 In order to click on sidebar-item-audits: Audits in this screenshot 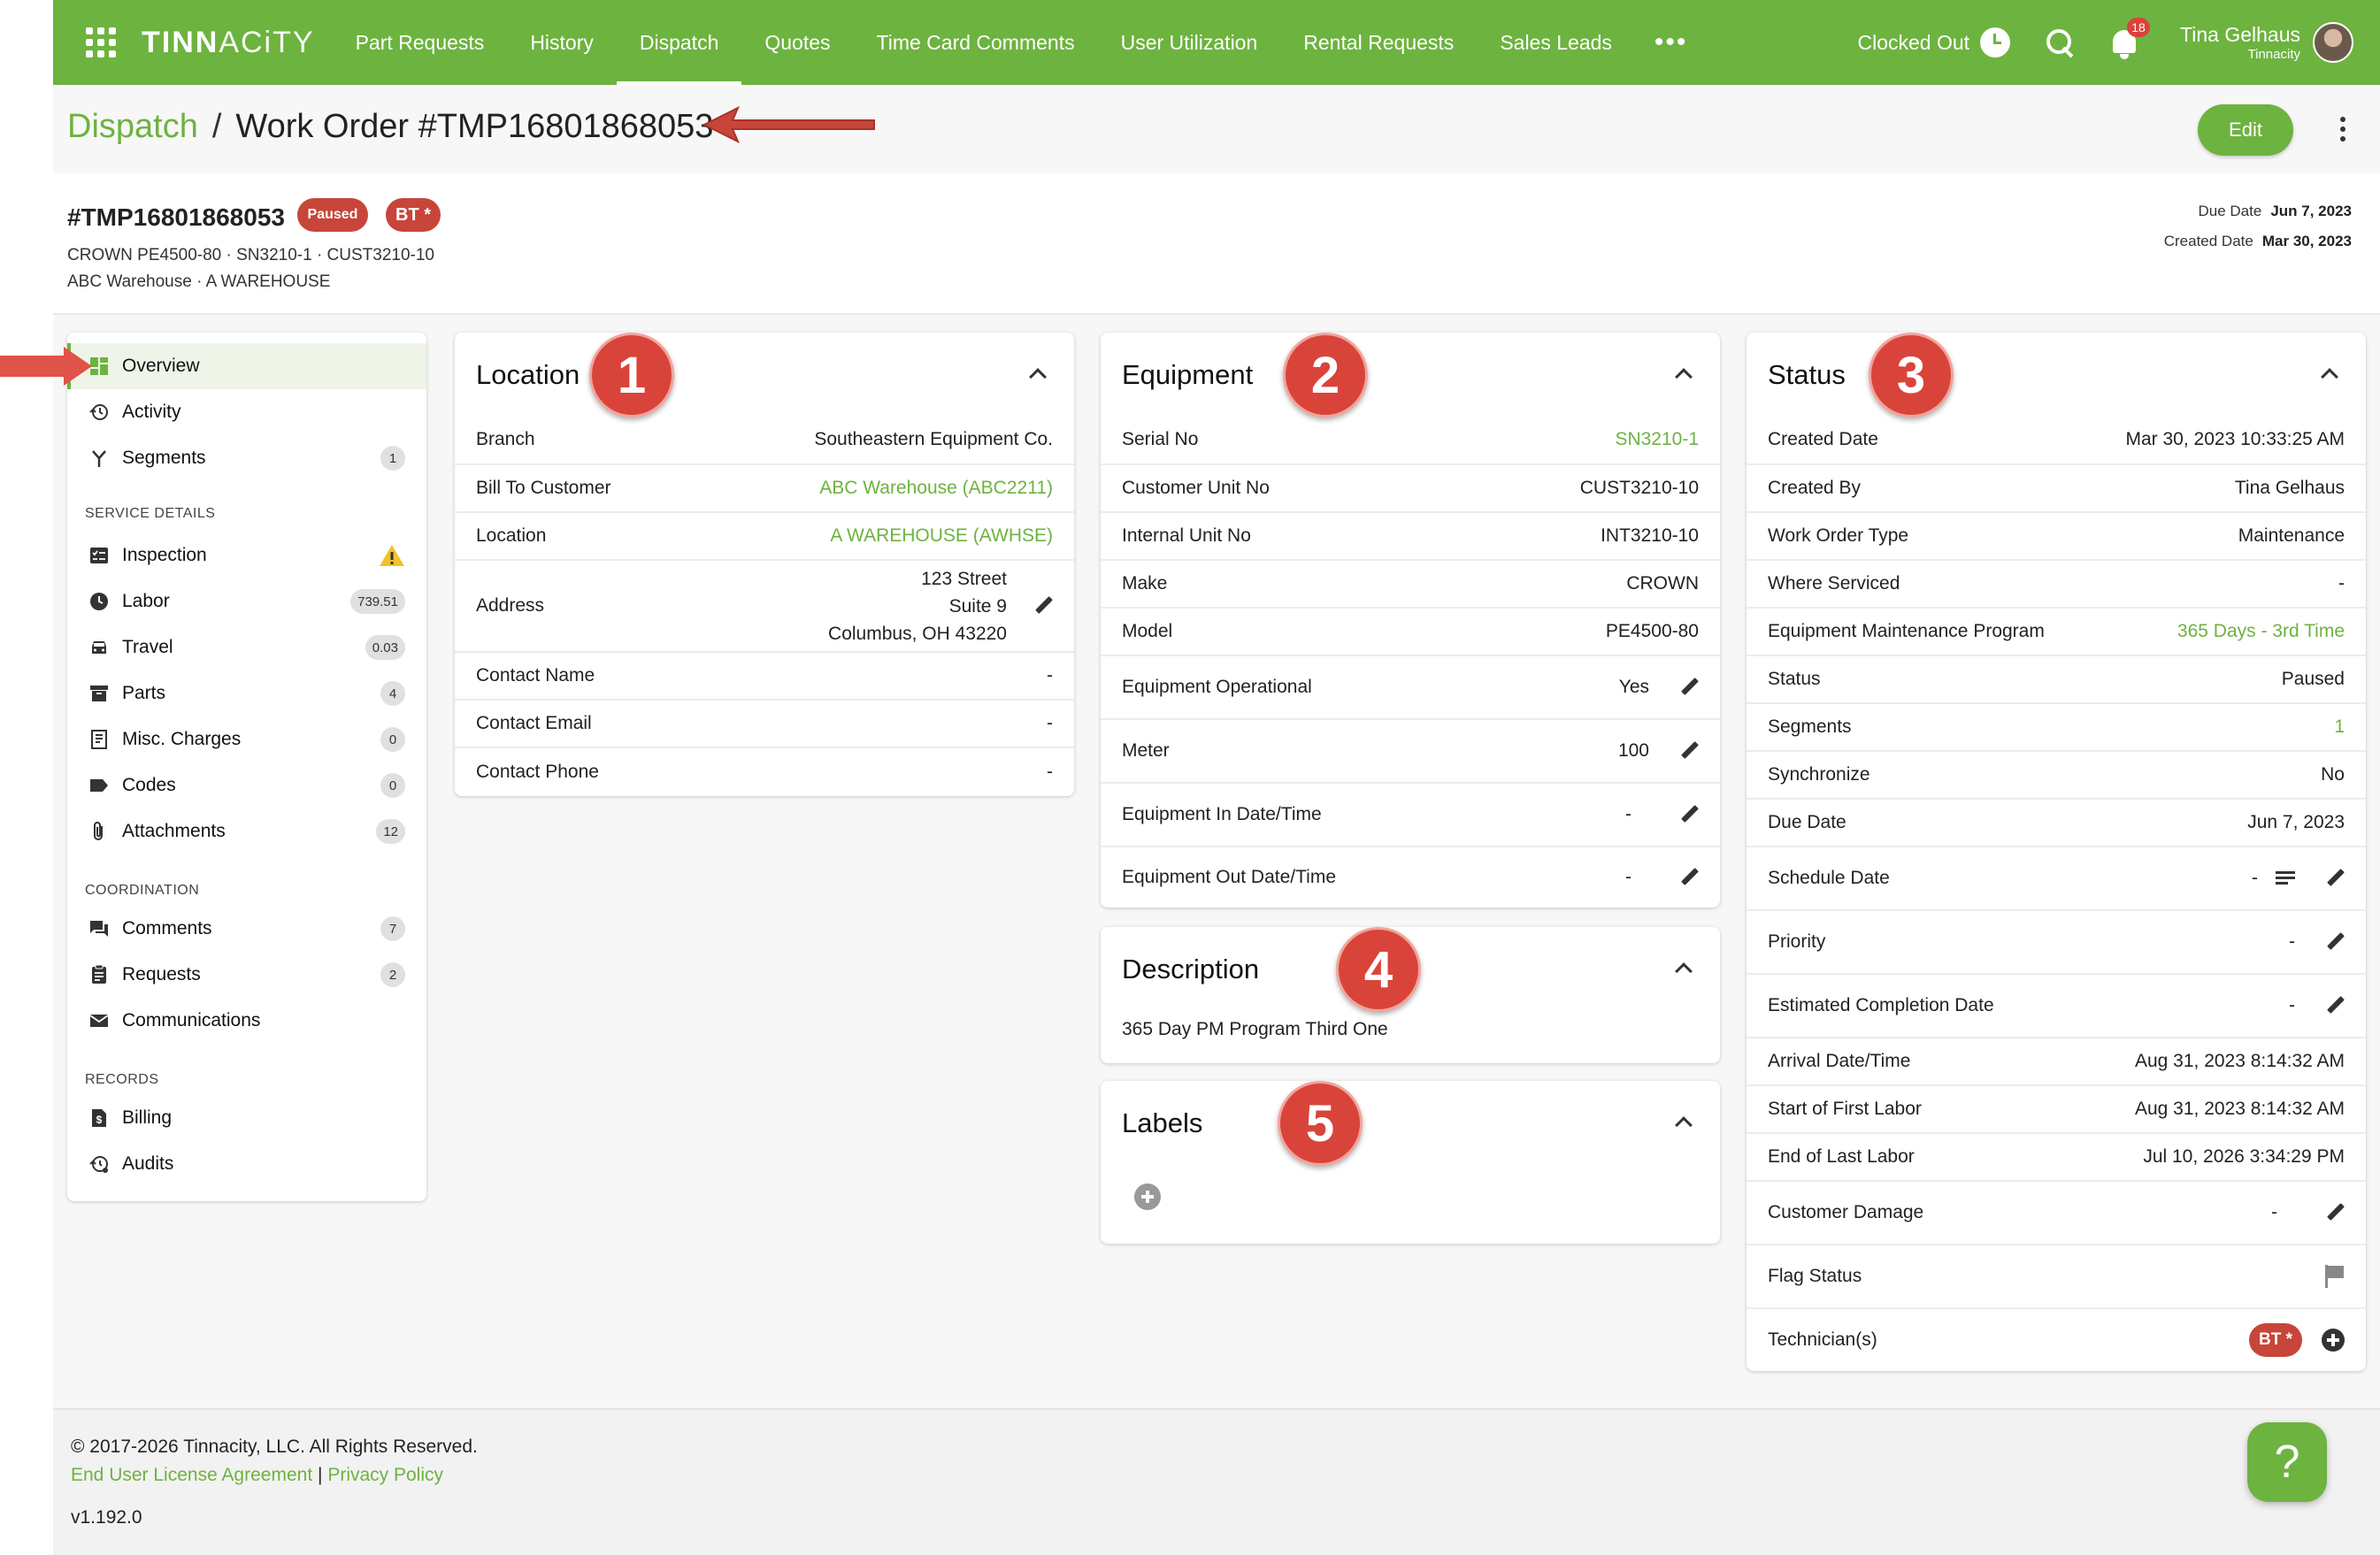, I will do `click(246, 1164)`.